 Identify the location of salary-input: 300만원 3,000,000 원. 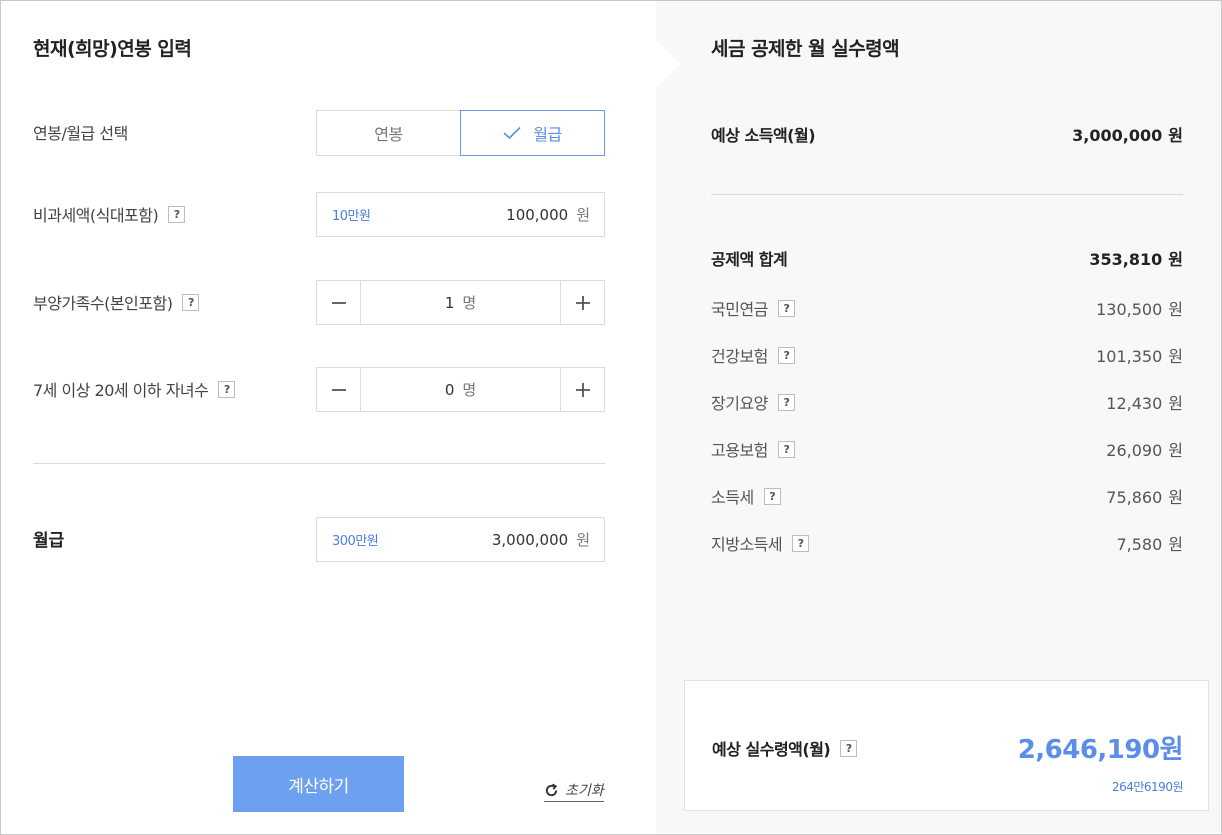
(460, 539).